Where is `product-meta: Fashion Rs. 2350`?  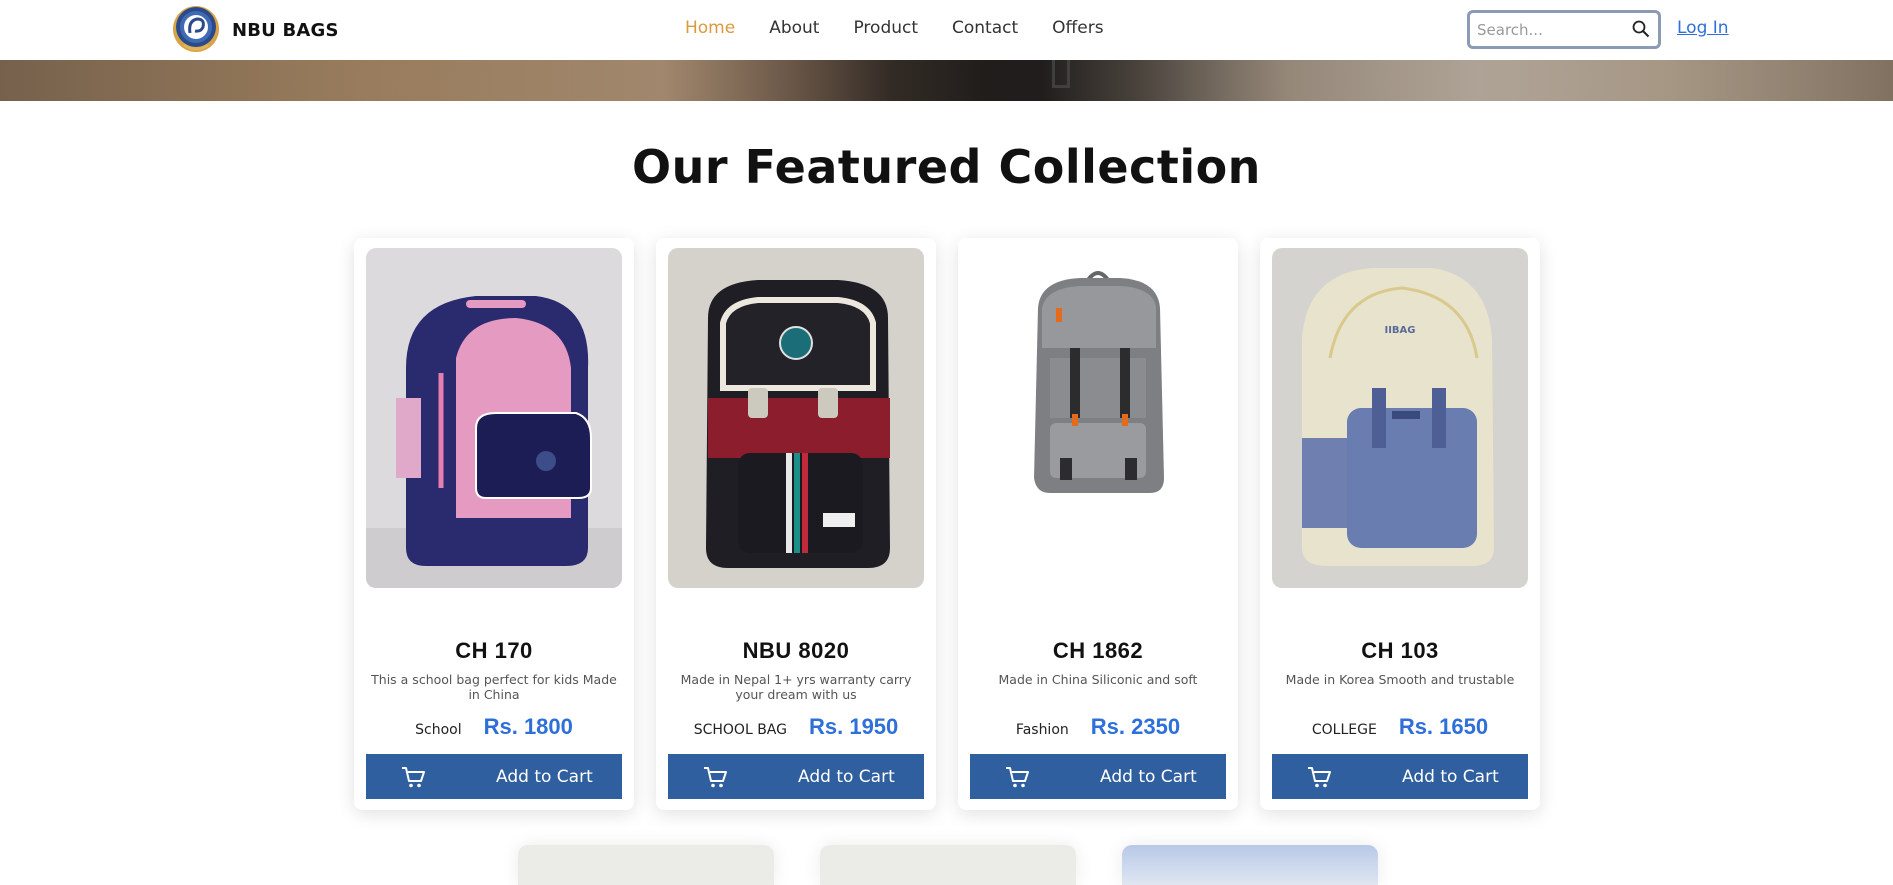
product-meta: Fashion Rs. 2350 is located at coordinates (1098, 727).